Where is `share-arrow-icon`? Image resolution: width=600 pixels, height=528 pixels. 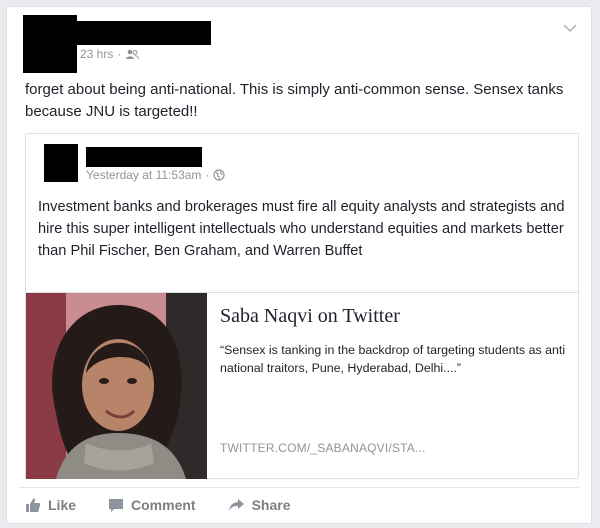
share-arrow-icon is located at coordinates (236, 505).